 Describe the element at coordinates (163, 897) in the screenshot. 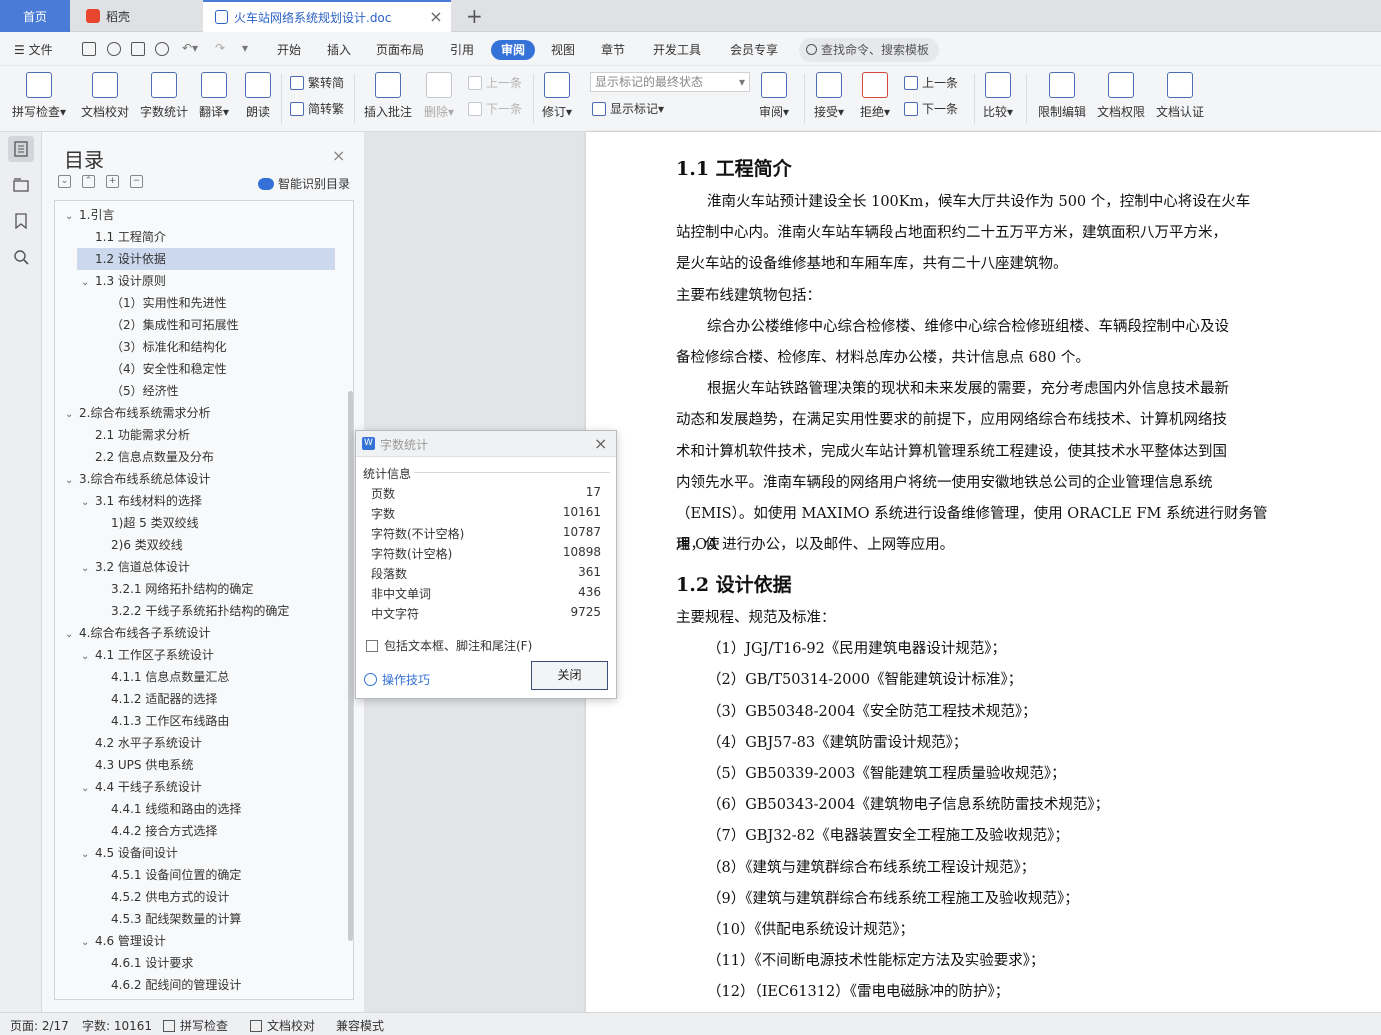

I see `toc-item: 4.5.2 供电方式的设计` at that location.